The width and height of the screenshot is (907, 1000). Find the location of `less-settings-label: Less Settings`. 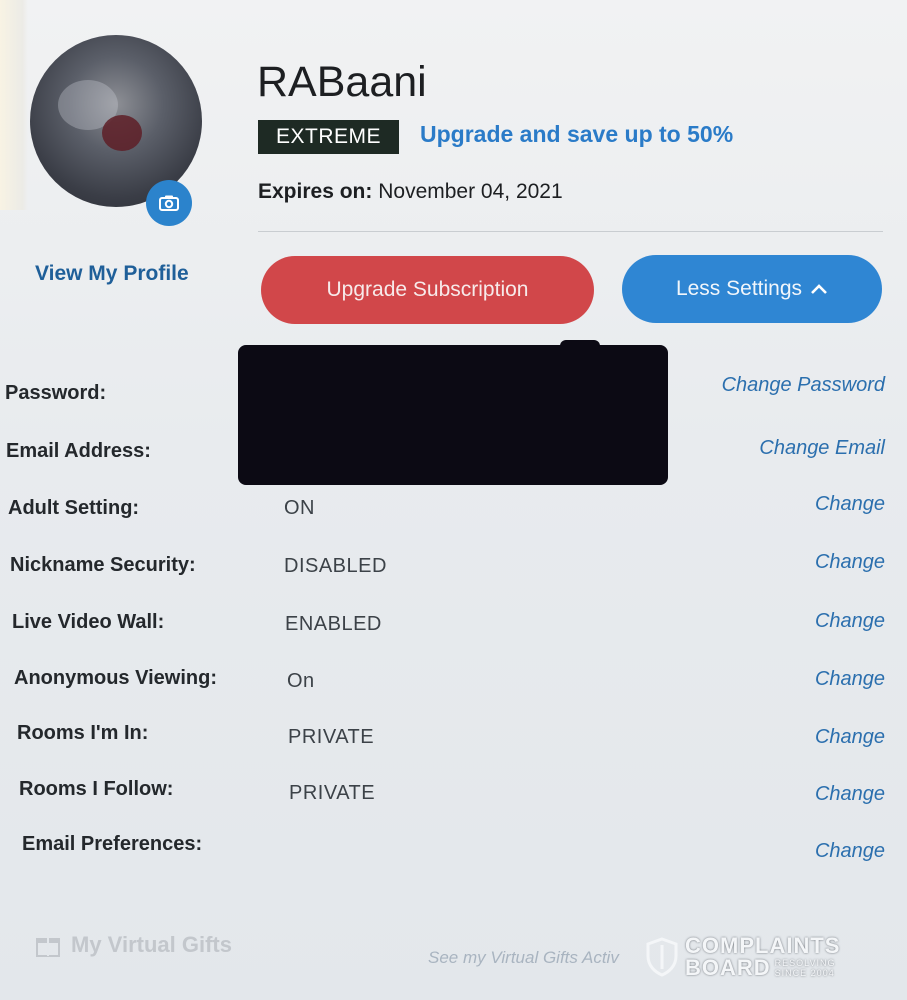

less-settings-label: Less Settings is located at coordinates (739, 288).